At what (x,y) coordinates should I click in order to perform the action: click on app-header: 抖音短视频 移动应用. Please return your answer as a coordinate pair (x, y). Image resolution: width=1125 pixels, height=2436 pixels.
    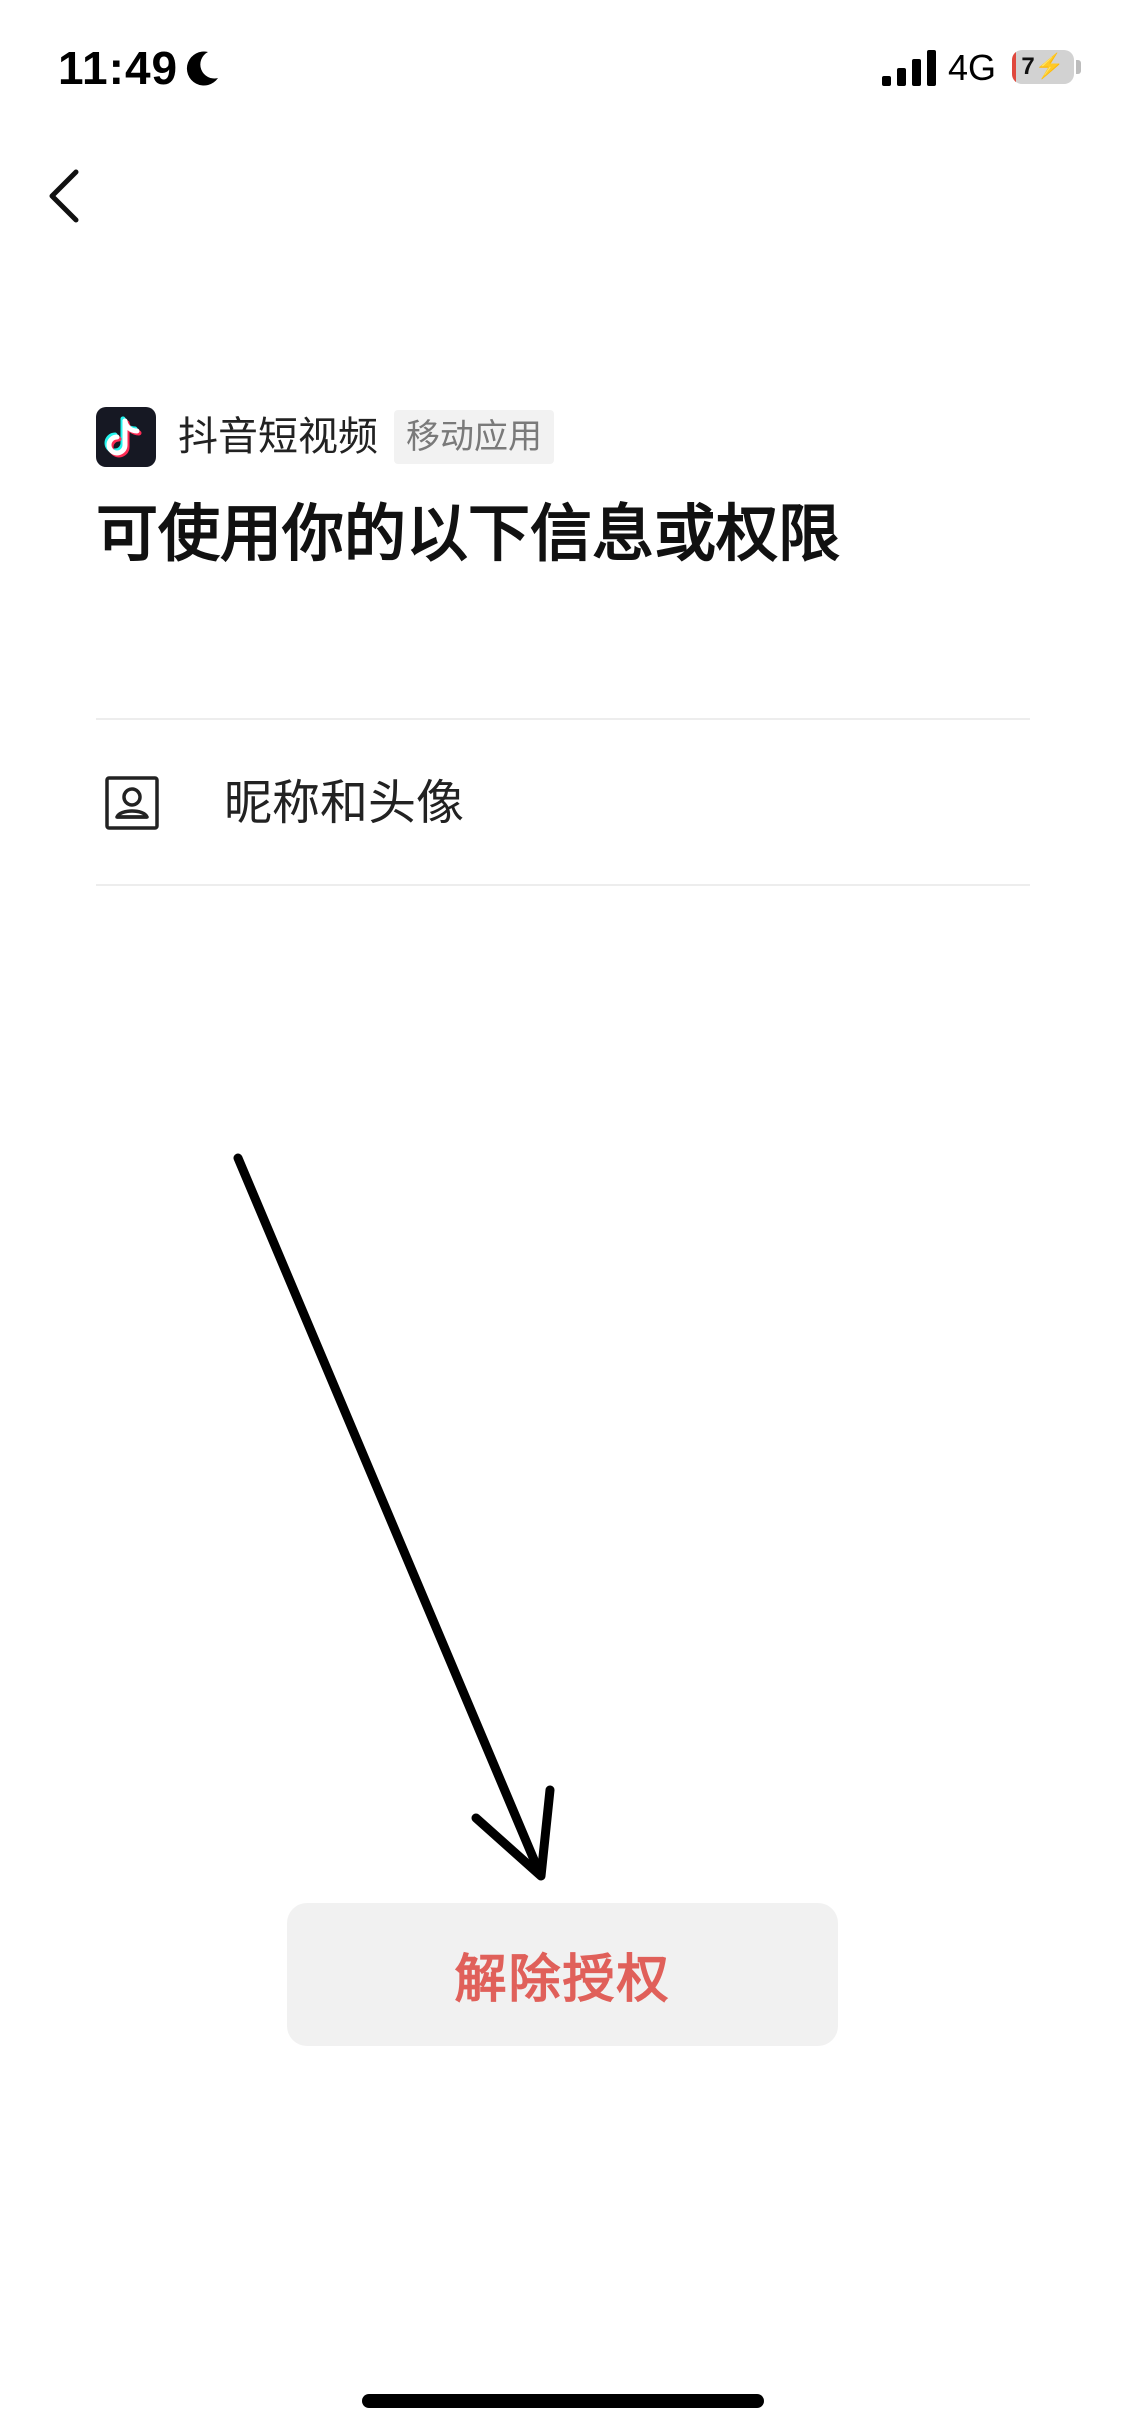
    Looking at the image, I should click on (325, 437).